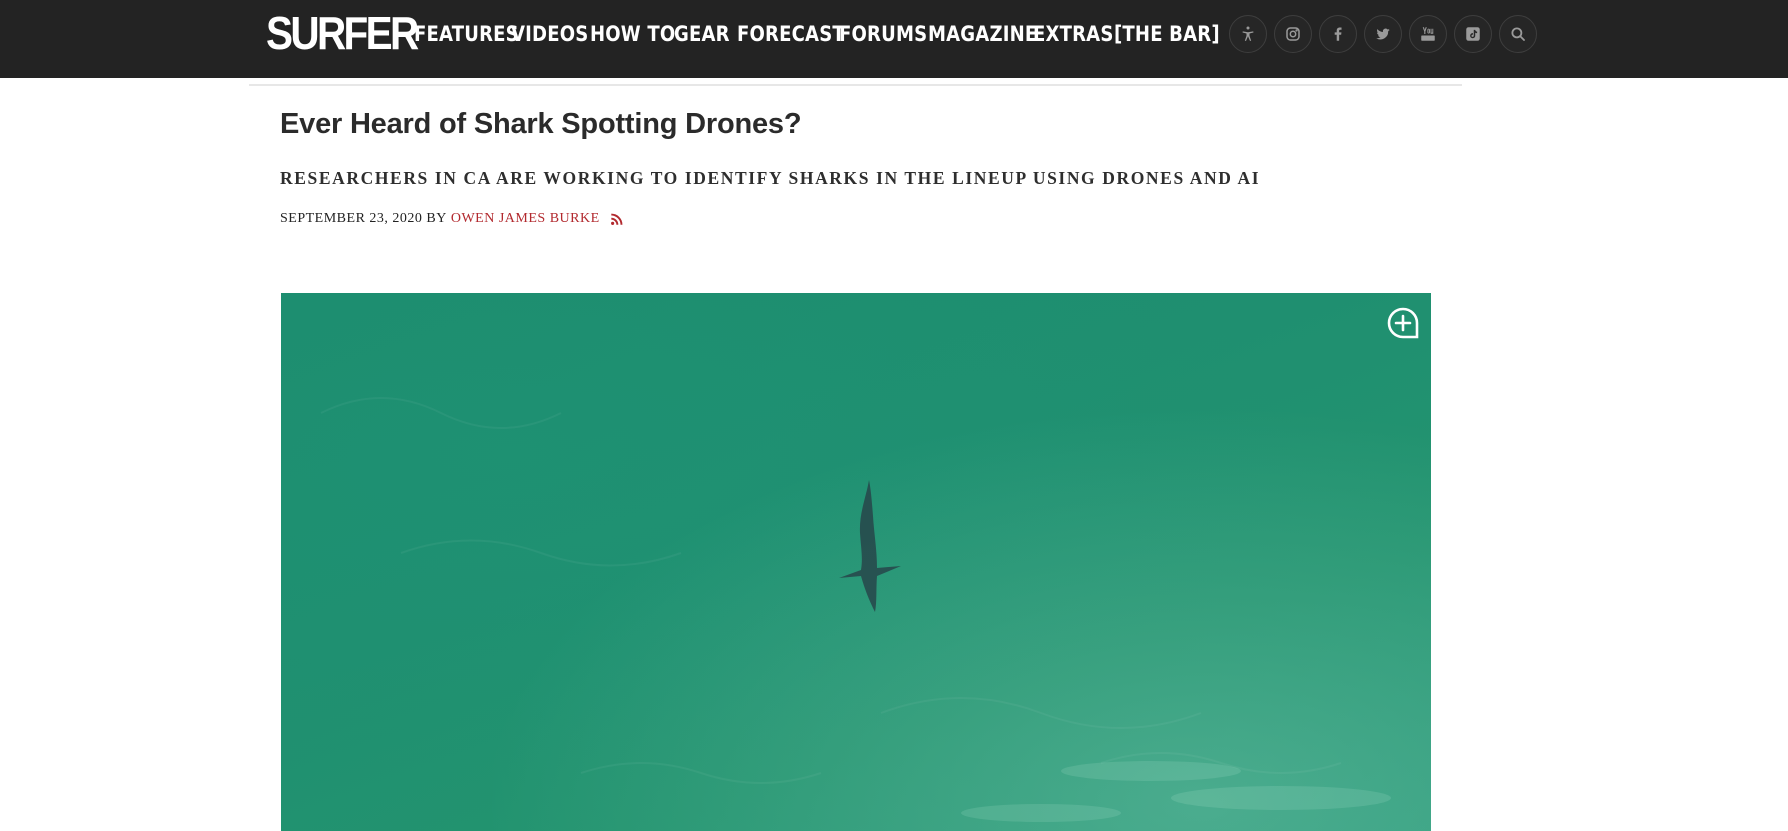 The image size is (1788, 831). What do you see at coordinates (870, 546) in the screenshot?
I see `shark-silhouette` at bounding box center [870, 546].